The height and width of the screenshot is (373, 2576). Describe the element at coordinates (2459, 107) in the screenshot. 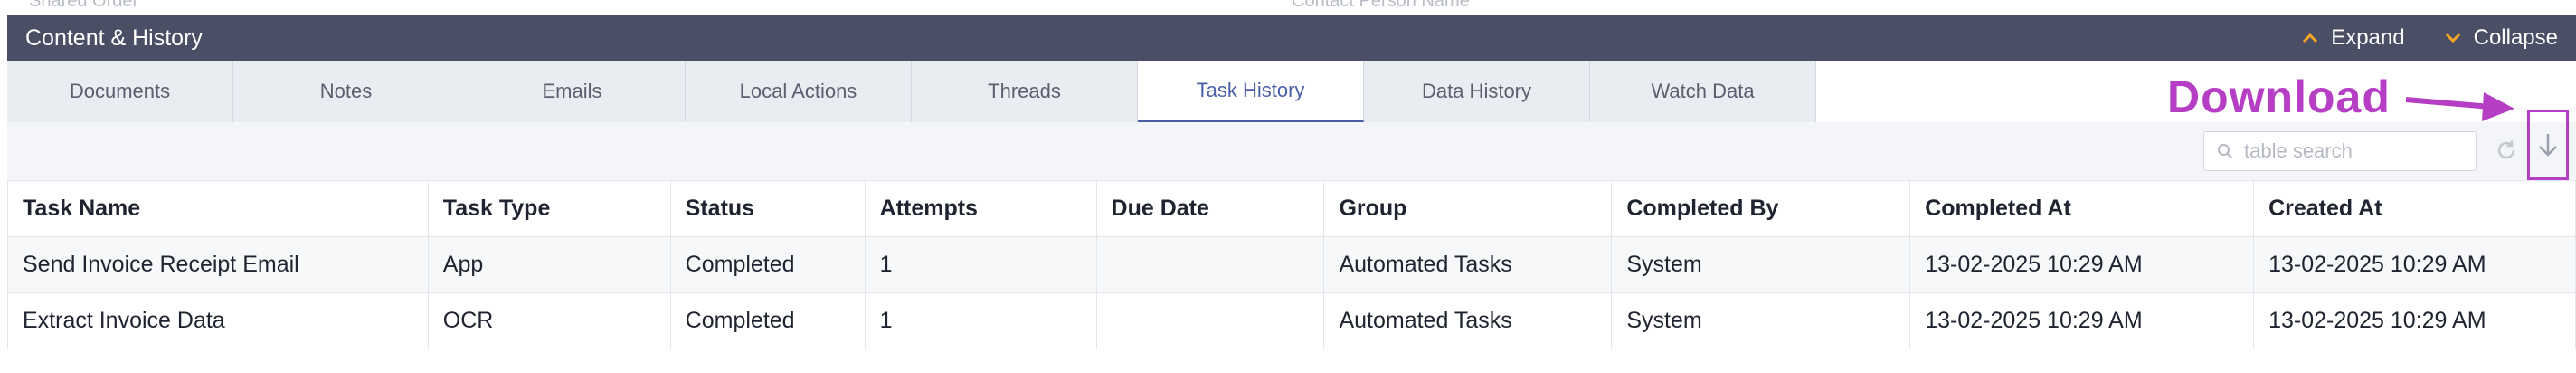

I see `annotation-arrow-icon` at that location.